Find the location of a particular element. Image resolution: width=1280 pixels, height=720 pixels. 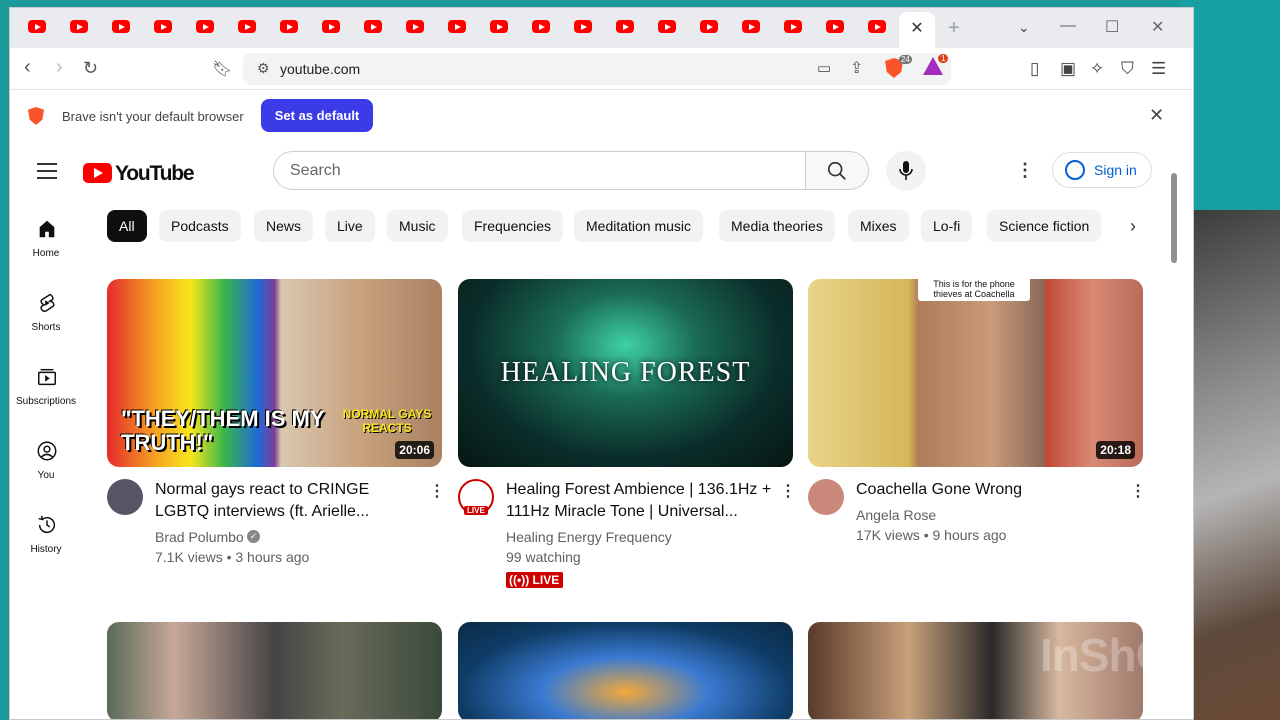

share-icon: ⇪ is located at coordinates (856, 68).